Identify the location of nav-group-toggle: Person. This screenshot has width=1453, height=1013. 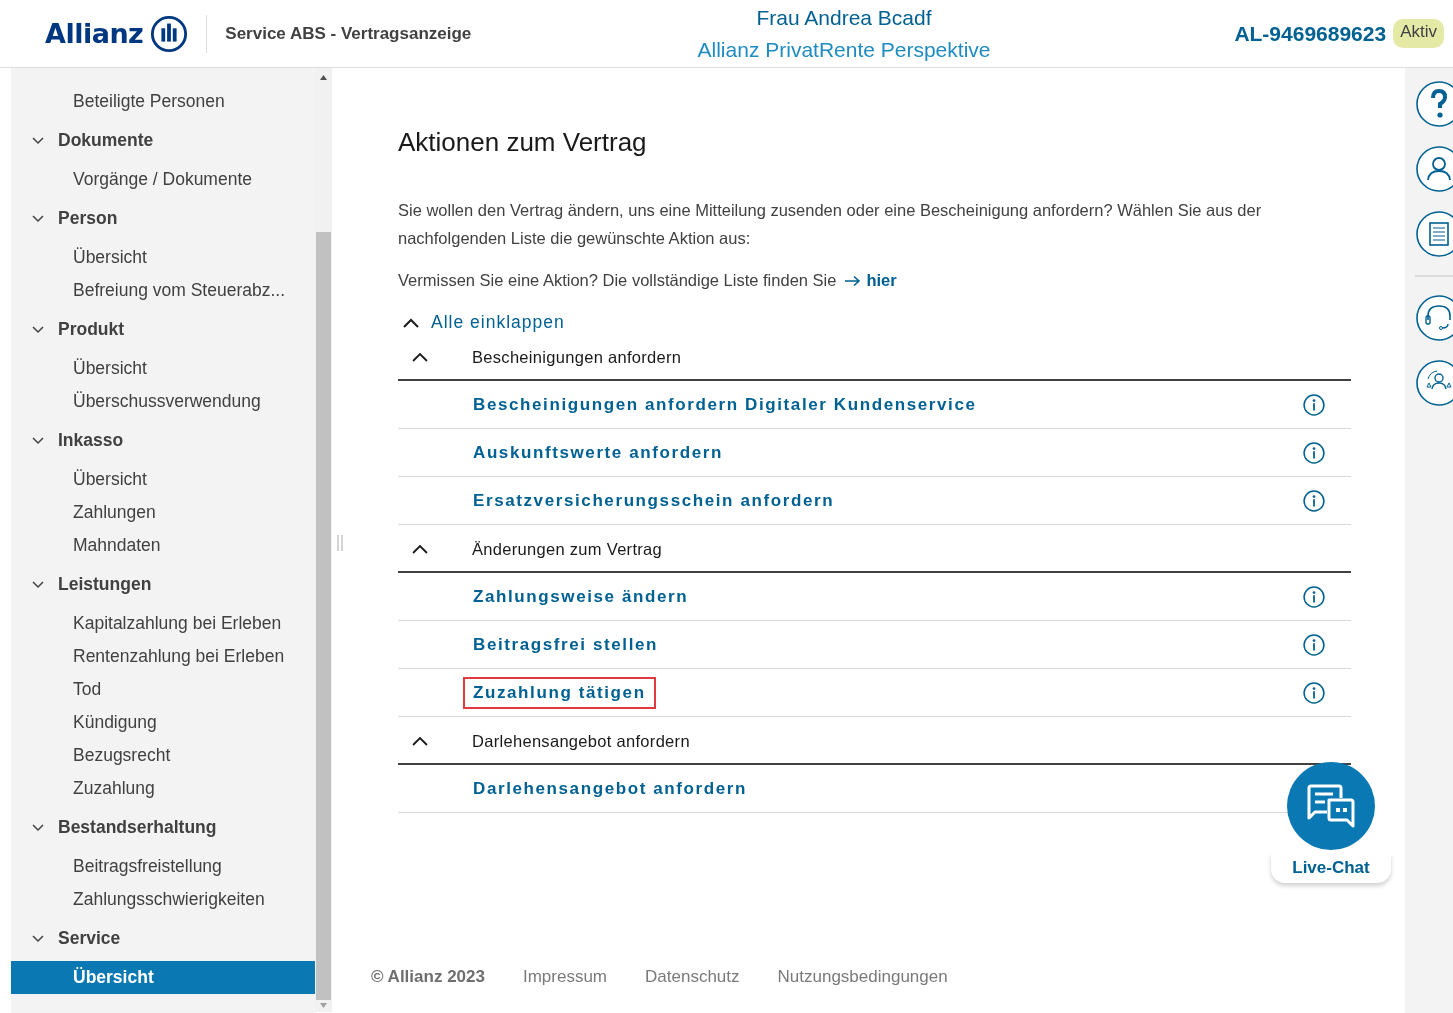
(163, 218).